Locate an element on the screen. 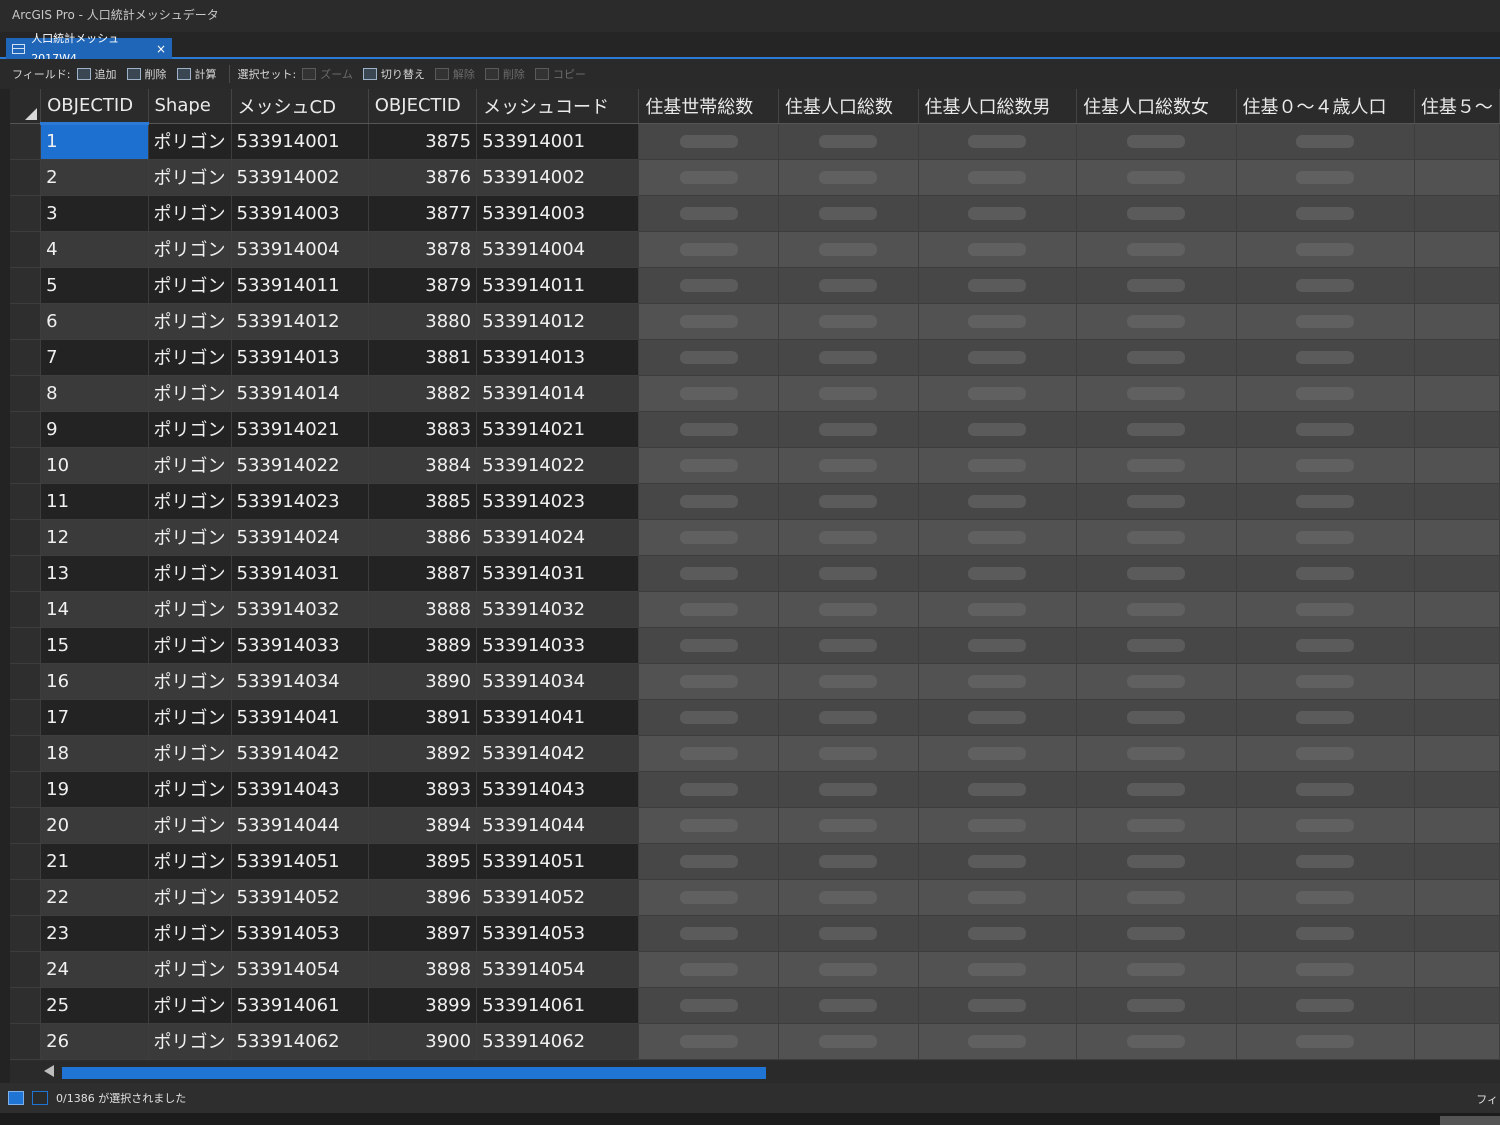 This screenshot has width=1500, height=1125. close-icon: × is located at coordinates (161, 49).